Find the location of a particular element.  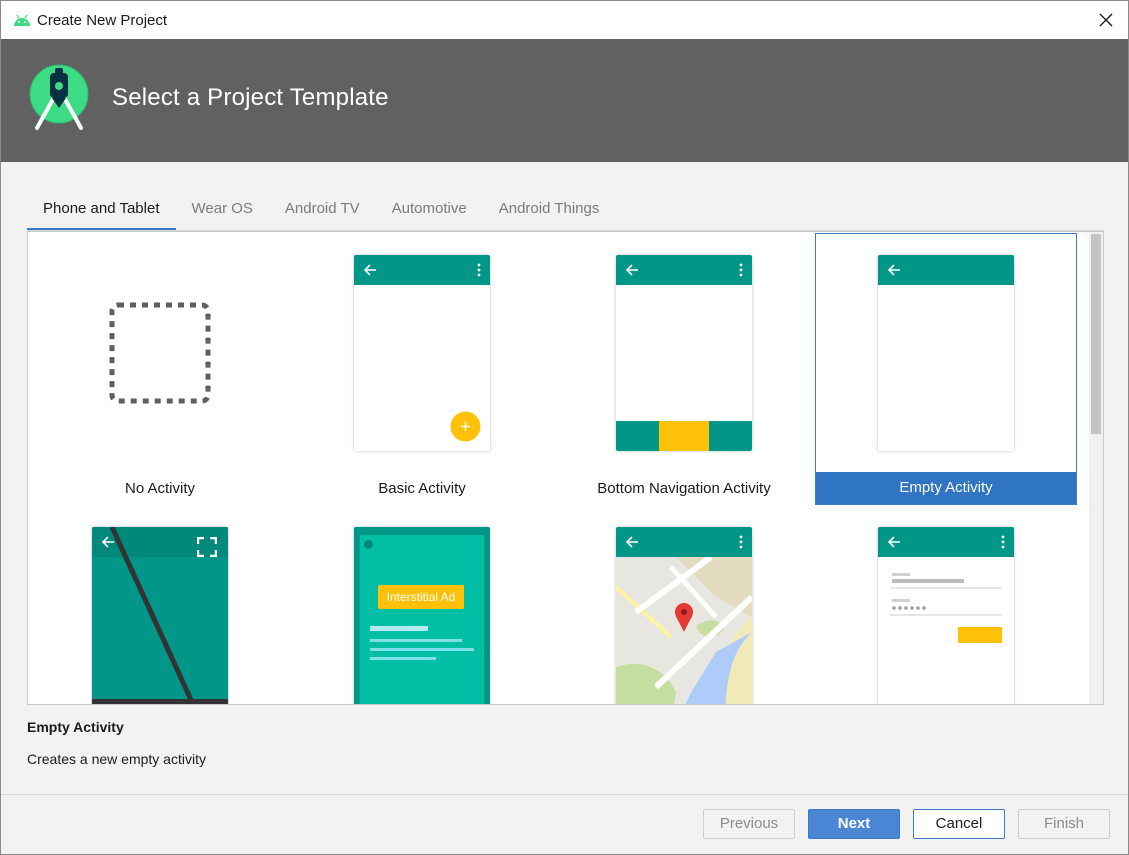

page-title: Select a Project Template is located at coordinates (250, 97).